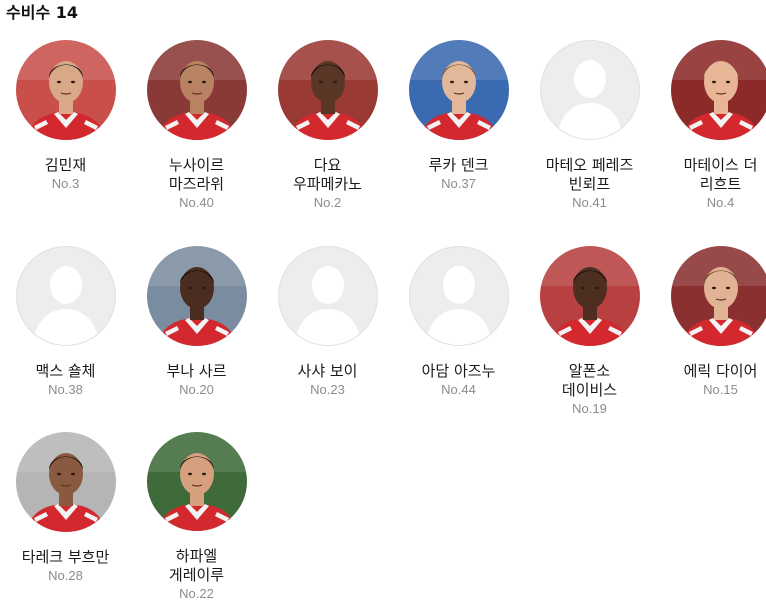 This screenshot has width=766, height=609. Describe the element at coordinates (590, 381) in the screenshot. I see `player-name: 알폰소 데이비스` at that location.